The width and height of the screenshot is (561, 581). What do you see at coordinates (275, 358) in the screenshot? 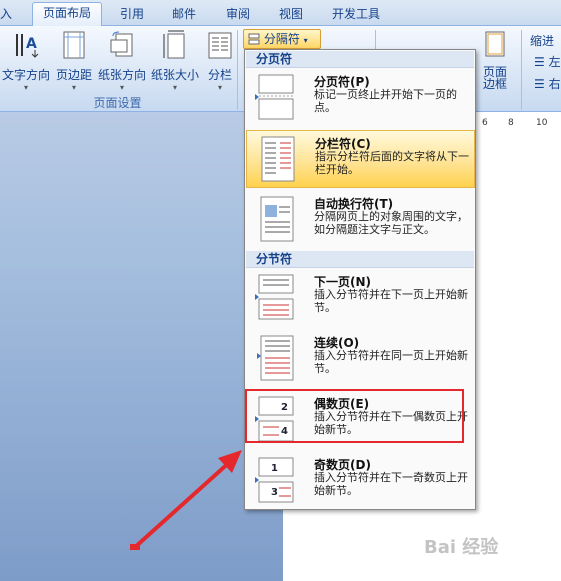
I see `continuous-icon` at bounding box center [275, 358].